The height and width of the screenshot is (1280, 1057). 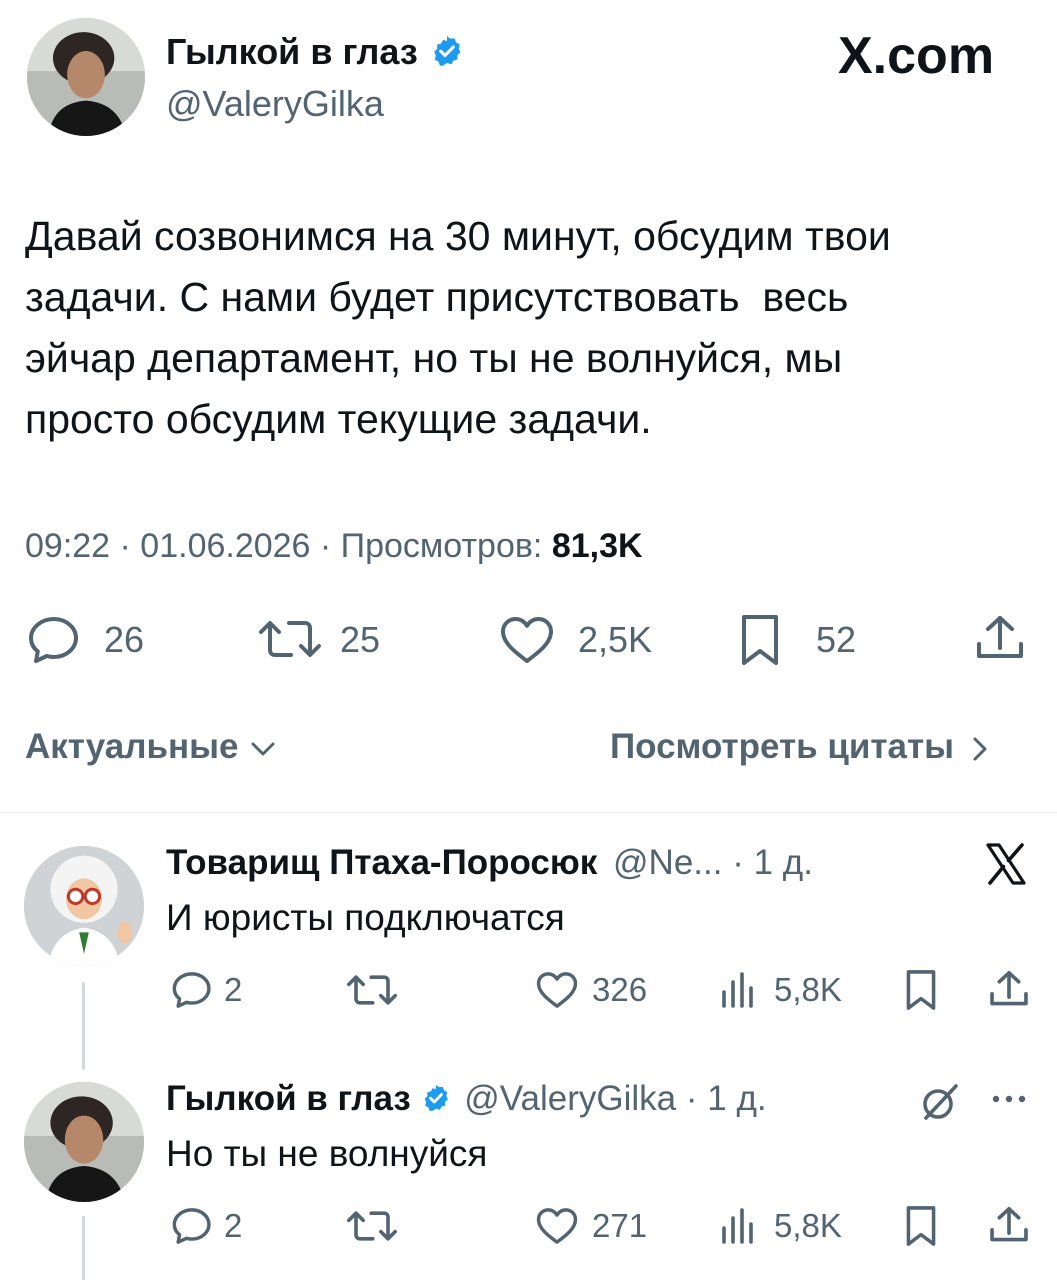 What do you see at coordinates (263, 749) in the screenshot?
I see `chevron-down-icon` at bounding box center [263, 749].